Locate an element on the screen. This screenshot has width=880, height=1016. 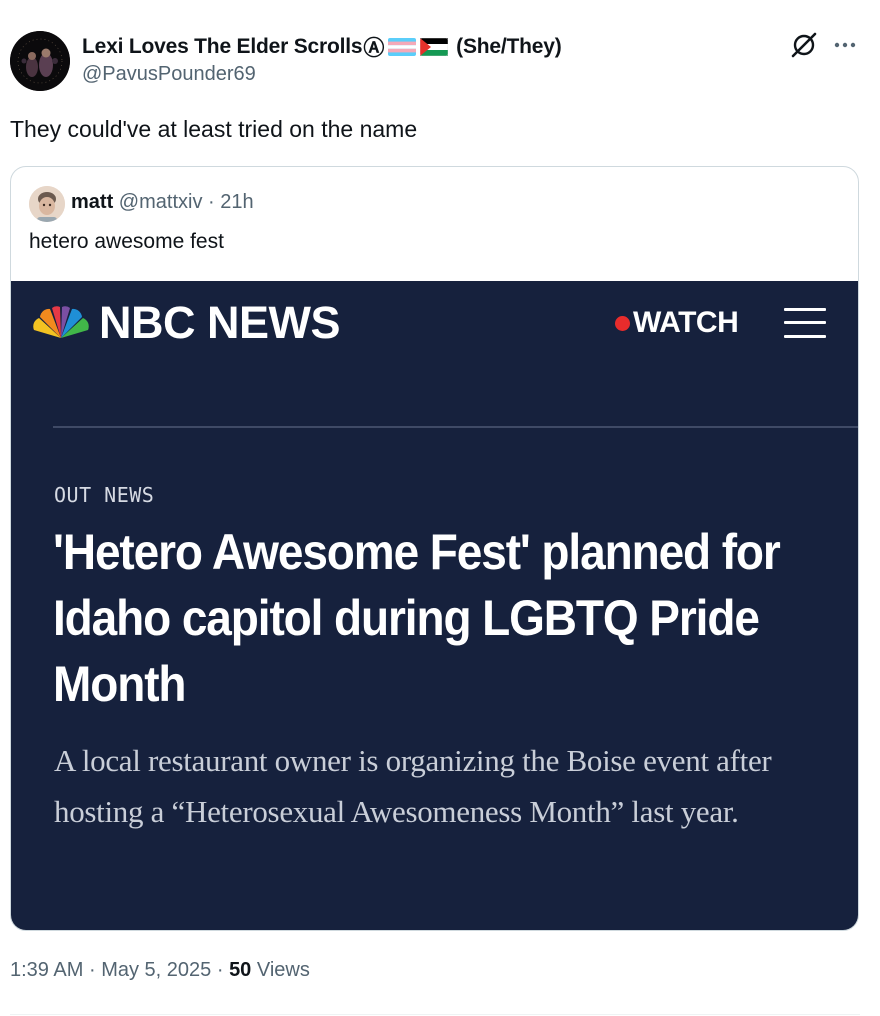
live-dot-icon is located at coordinates (622, 323).